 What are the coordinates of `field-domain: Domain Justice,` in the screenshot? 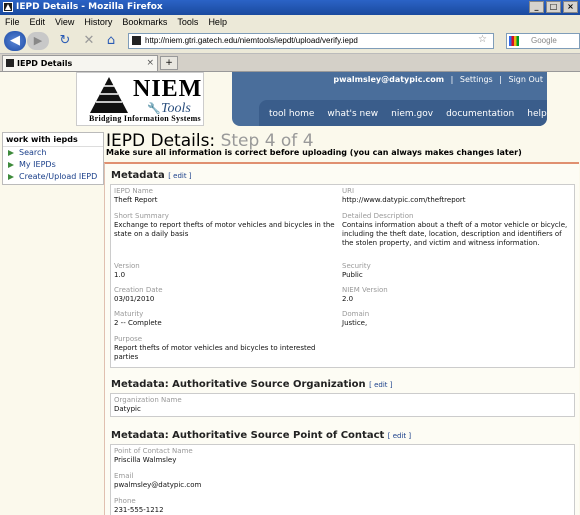 It's located at (356, 318).